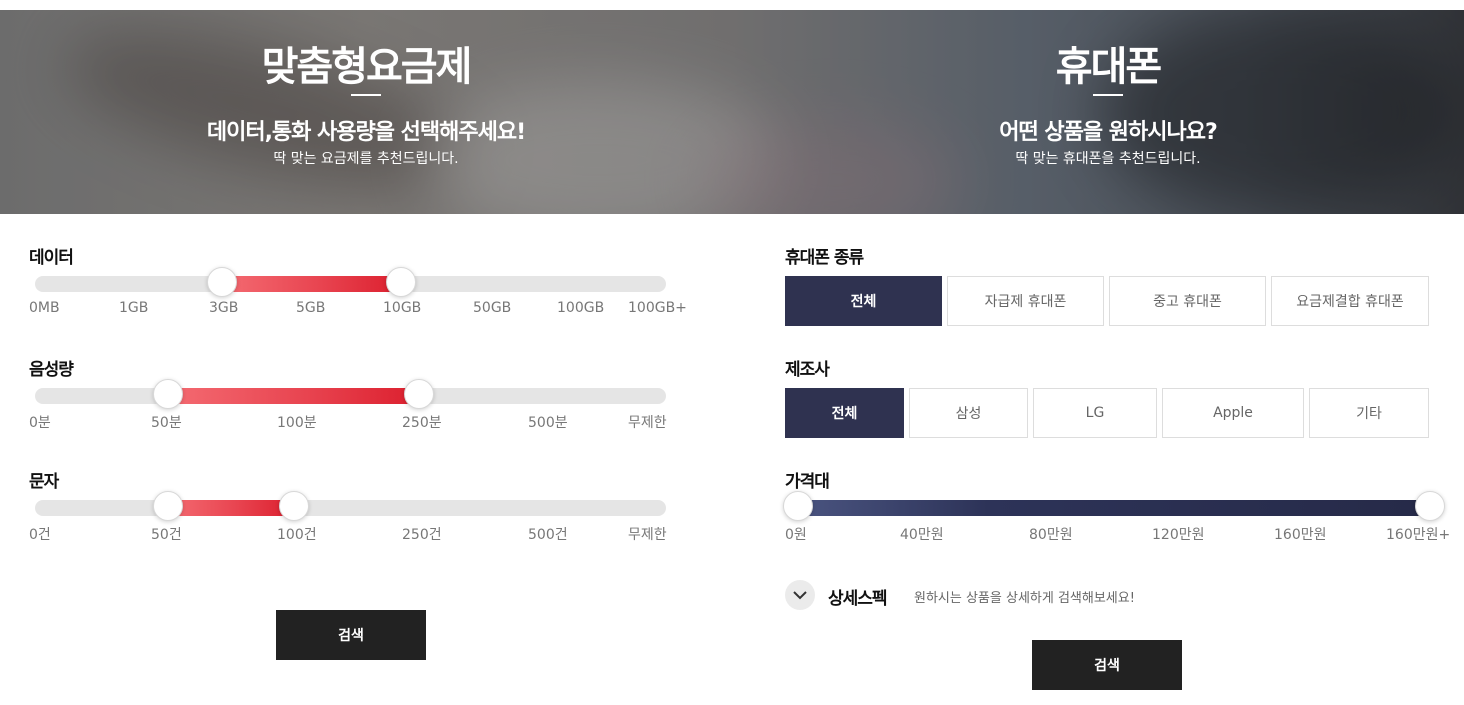 This screenshot has height=705, width=1464. Describe the element at coordinates (1430, 506) in the screenshot. I see `price-slider-max-handle` at that location.